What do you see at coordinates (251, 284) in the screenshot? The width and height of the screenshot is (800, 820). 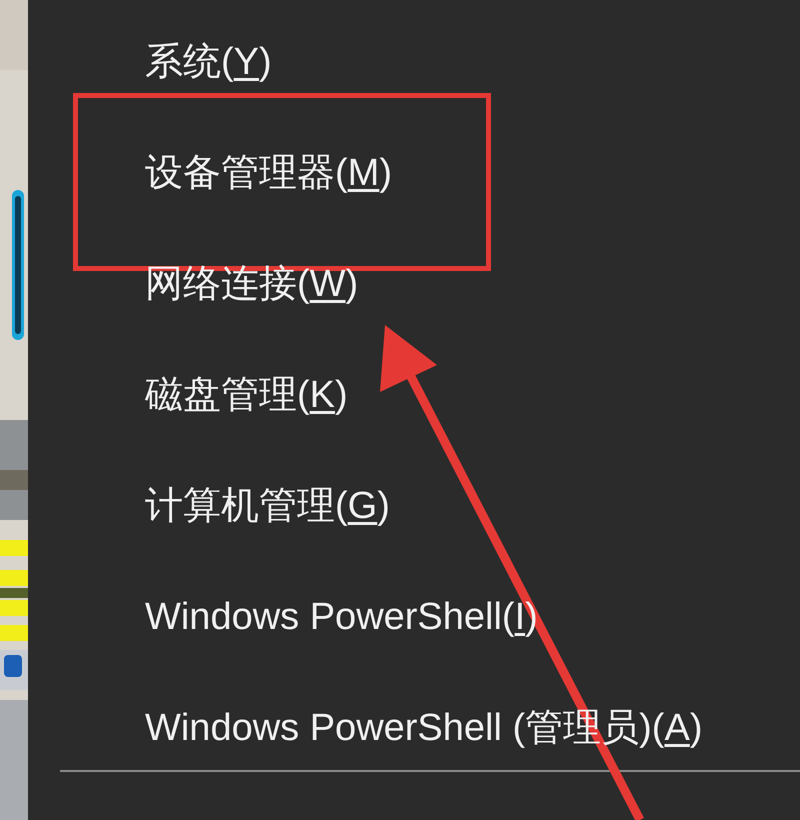 I see `menu-item: 网络连接(W)` at bounding box center [251, 284].